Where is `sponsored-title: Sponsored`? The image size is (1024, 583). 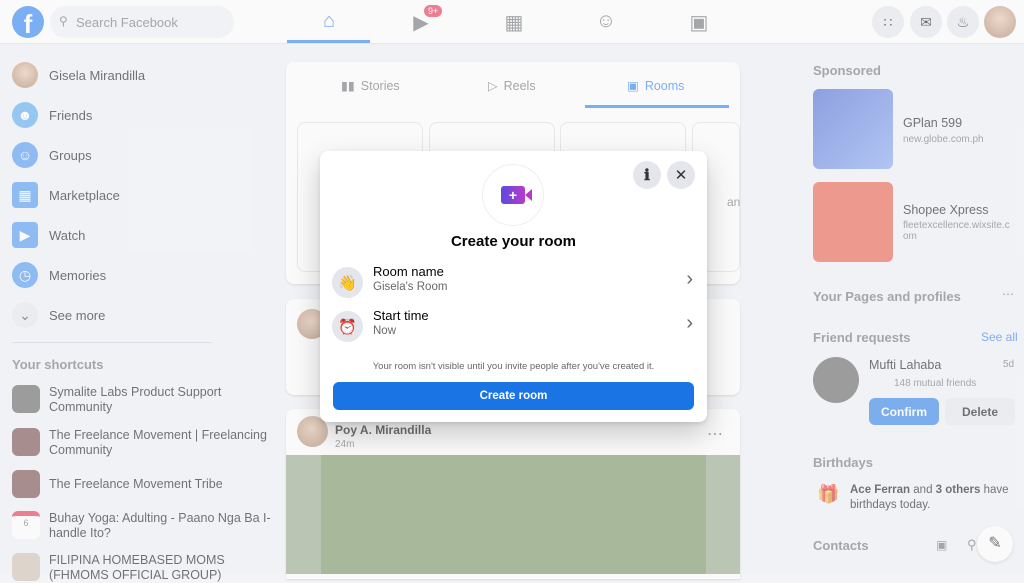 sponsored-title: Sponsored is located at coordinates (847, 70).